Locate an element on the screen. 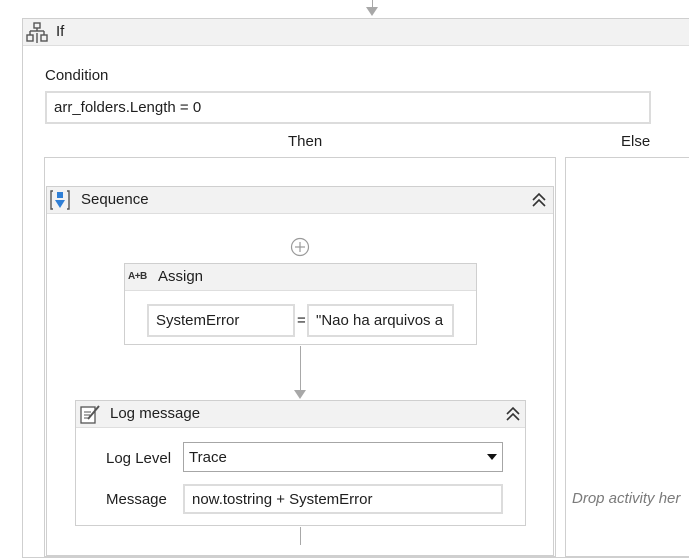 Image resolution: width=689 pixels, height=558 pixels. assign-icon: A+B is located at coordinates (137, 276).